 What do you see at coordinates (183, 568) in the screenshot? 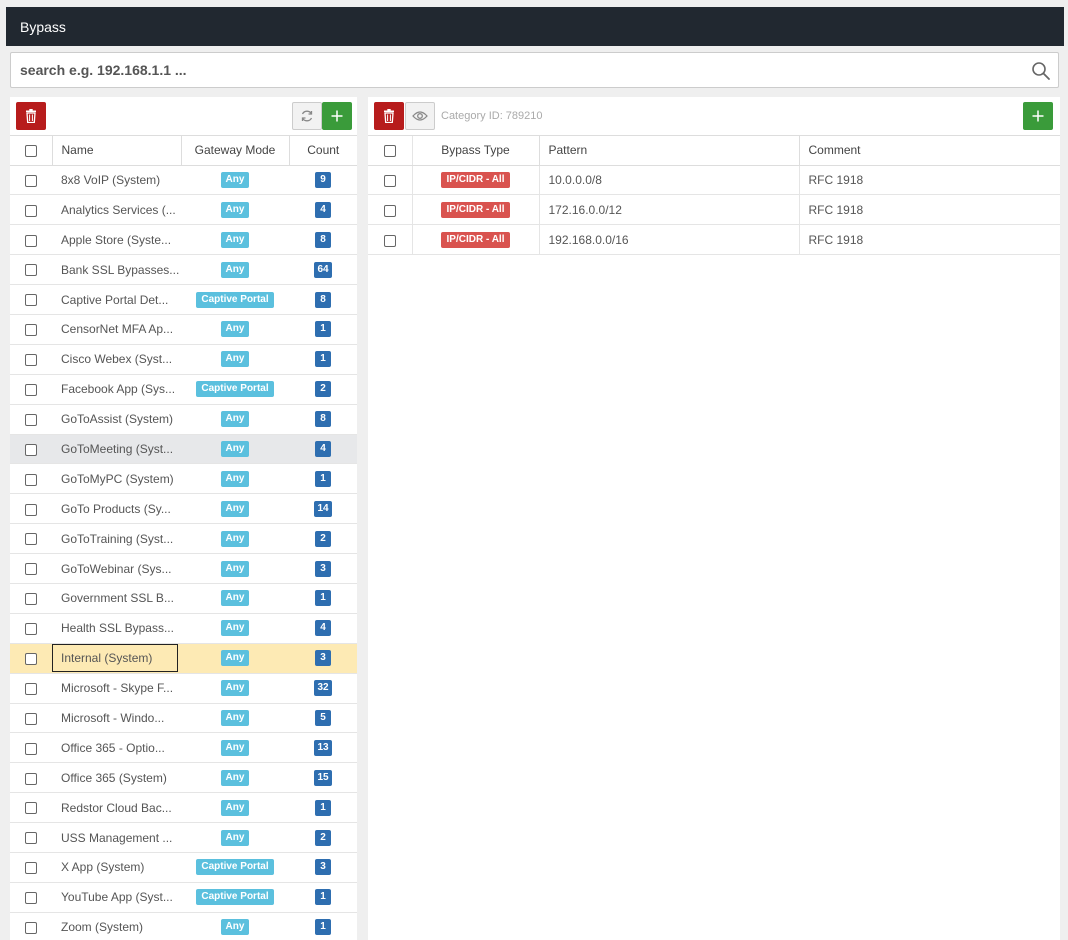
I see `category-row: GoToWebinar (Sys... Any 3` at bounding box center [183, 568].